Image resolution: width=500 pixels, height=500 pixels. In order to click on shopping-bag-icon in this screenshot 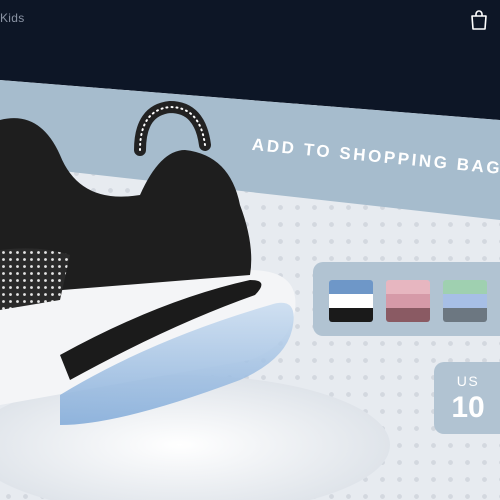, I will do `click(479, 20)`.